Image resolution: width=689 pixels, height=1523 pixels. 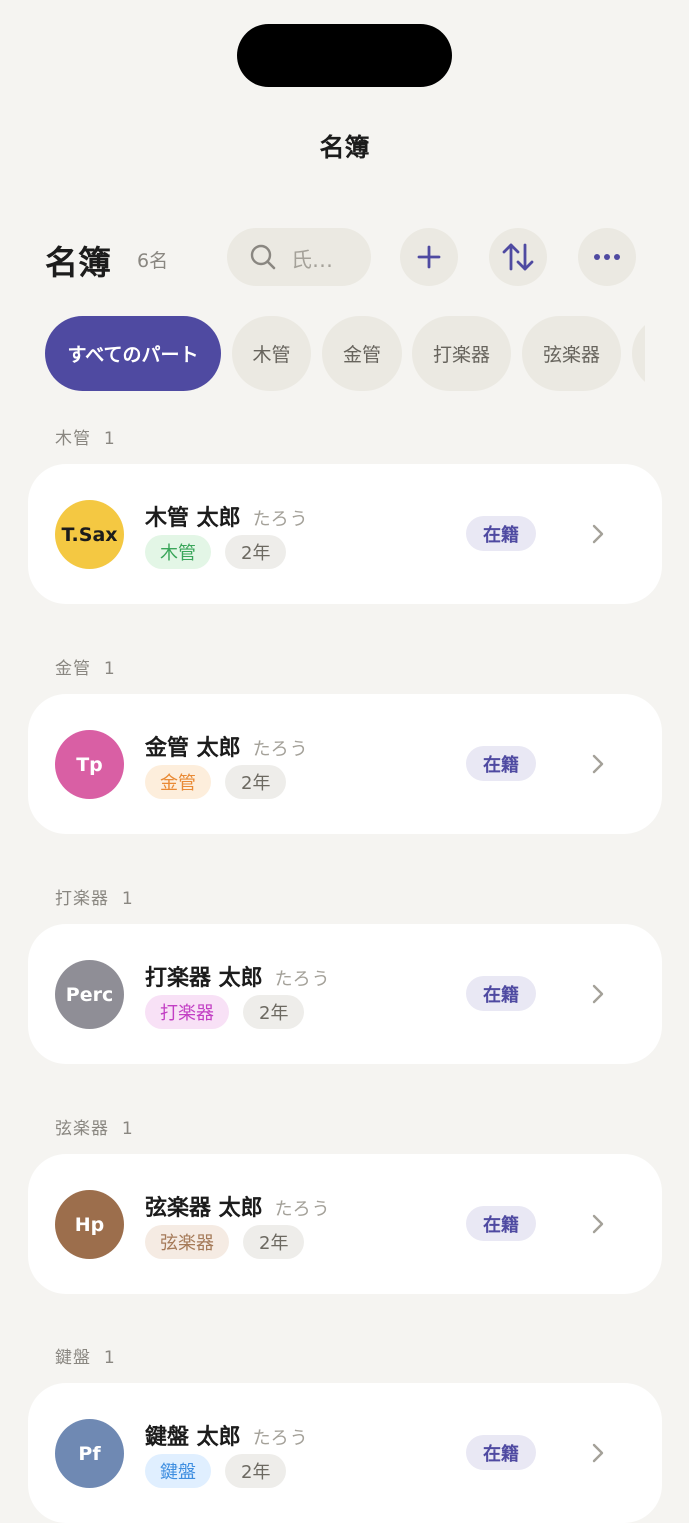 What do you see at coordinates (153, 261) in the screenshot?
I see `member-count: 6名` at bounding box center [153, 261].